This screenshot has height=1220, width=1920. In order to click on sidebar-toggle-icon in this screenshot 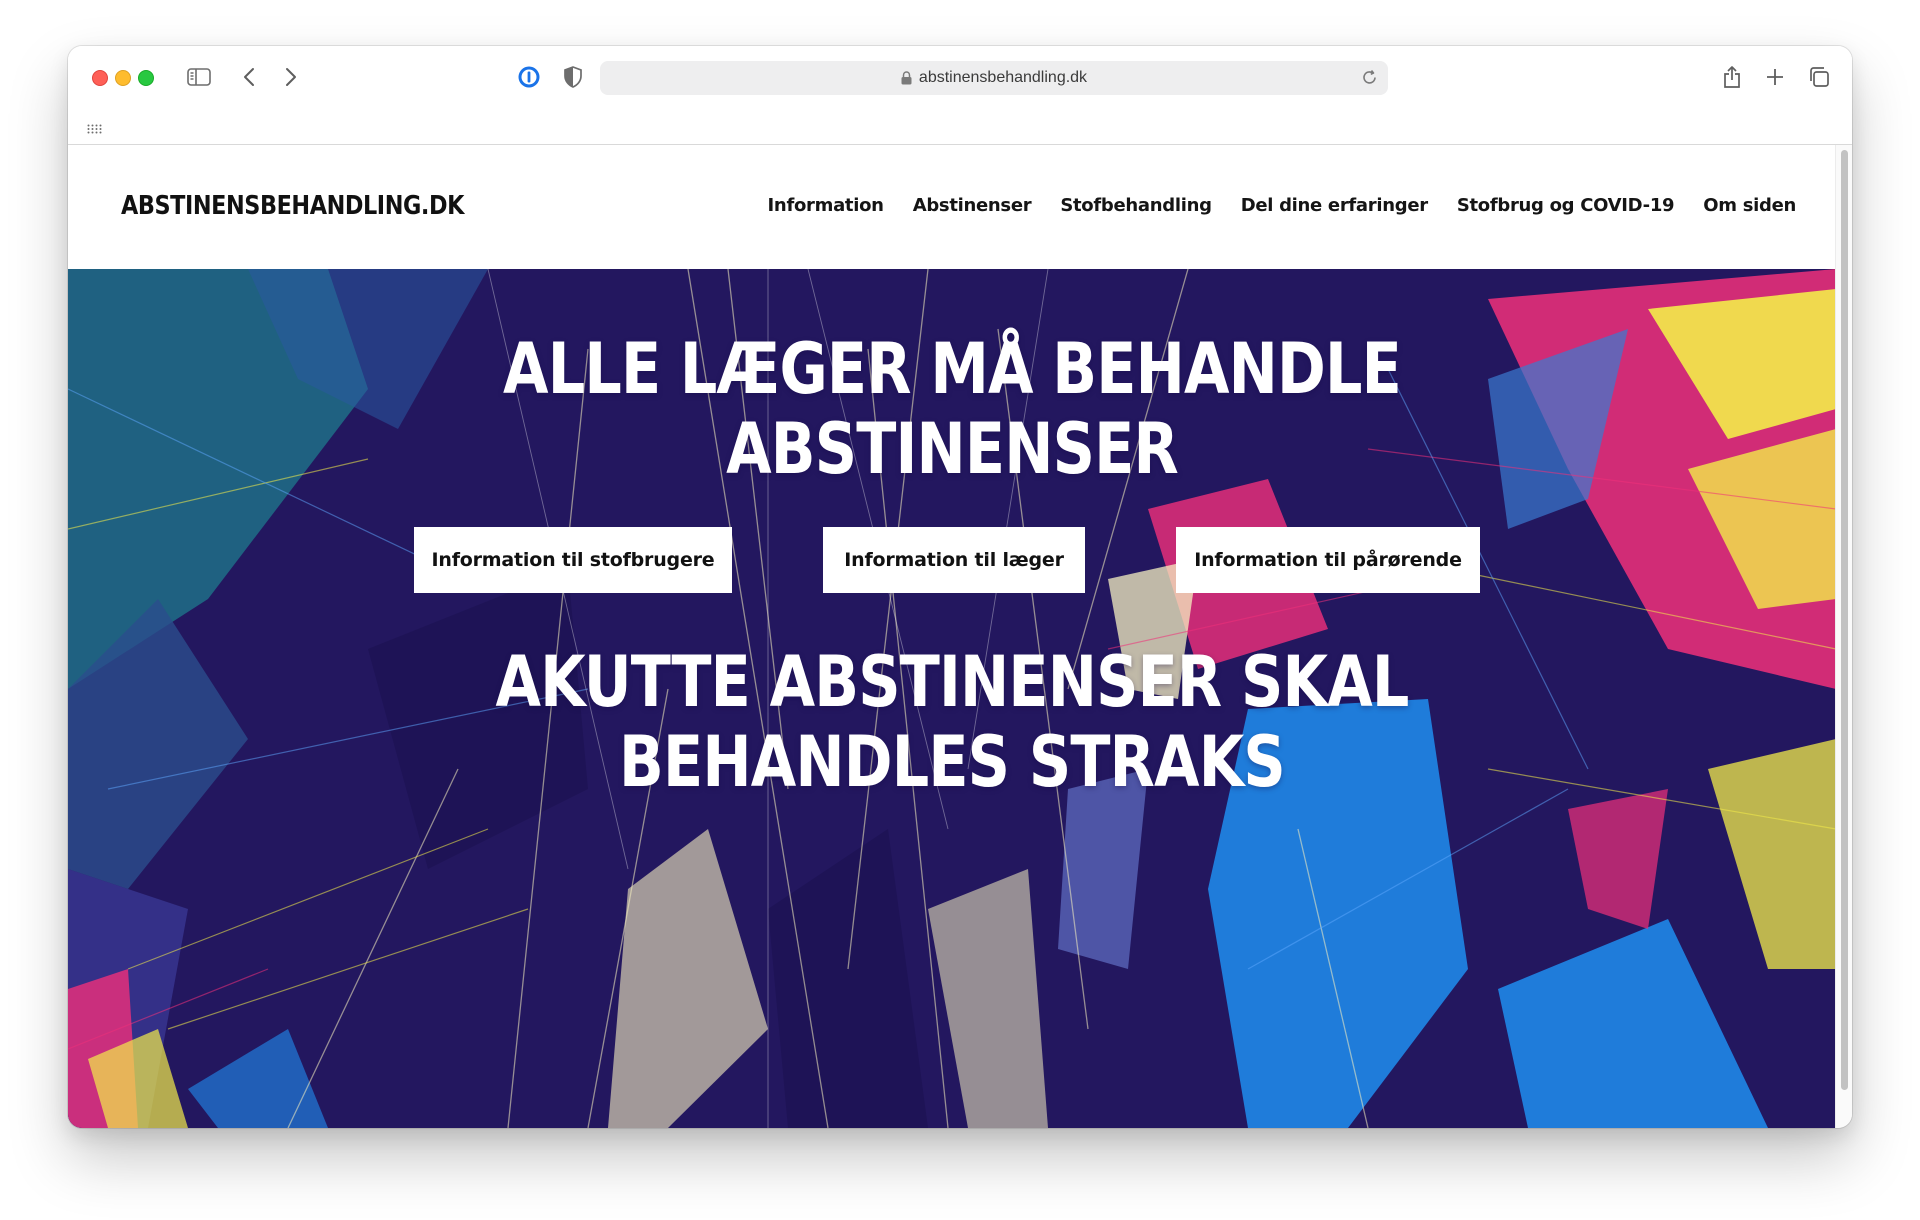, I will do `click(199, 77)`.